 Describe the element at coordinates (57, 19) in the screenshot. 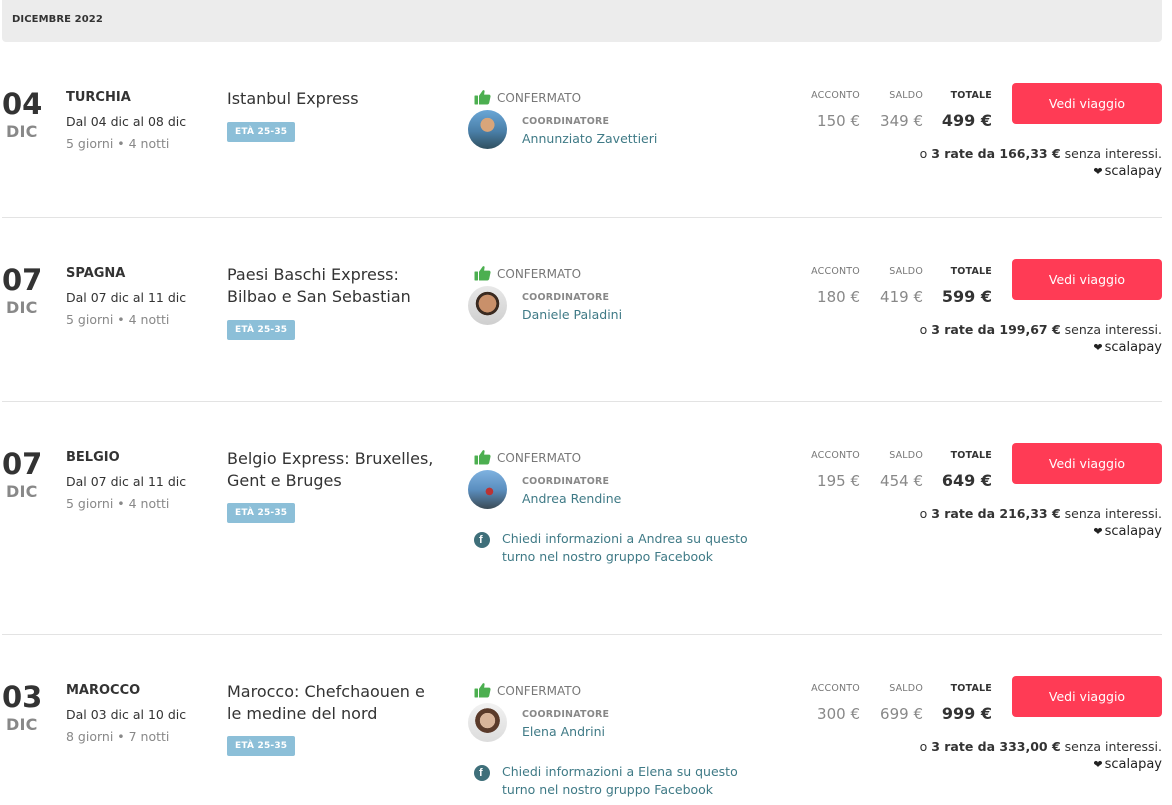

I see `month-header-label: DICEMBRE 2022` at that location.